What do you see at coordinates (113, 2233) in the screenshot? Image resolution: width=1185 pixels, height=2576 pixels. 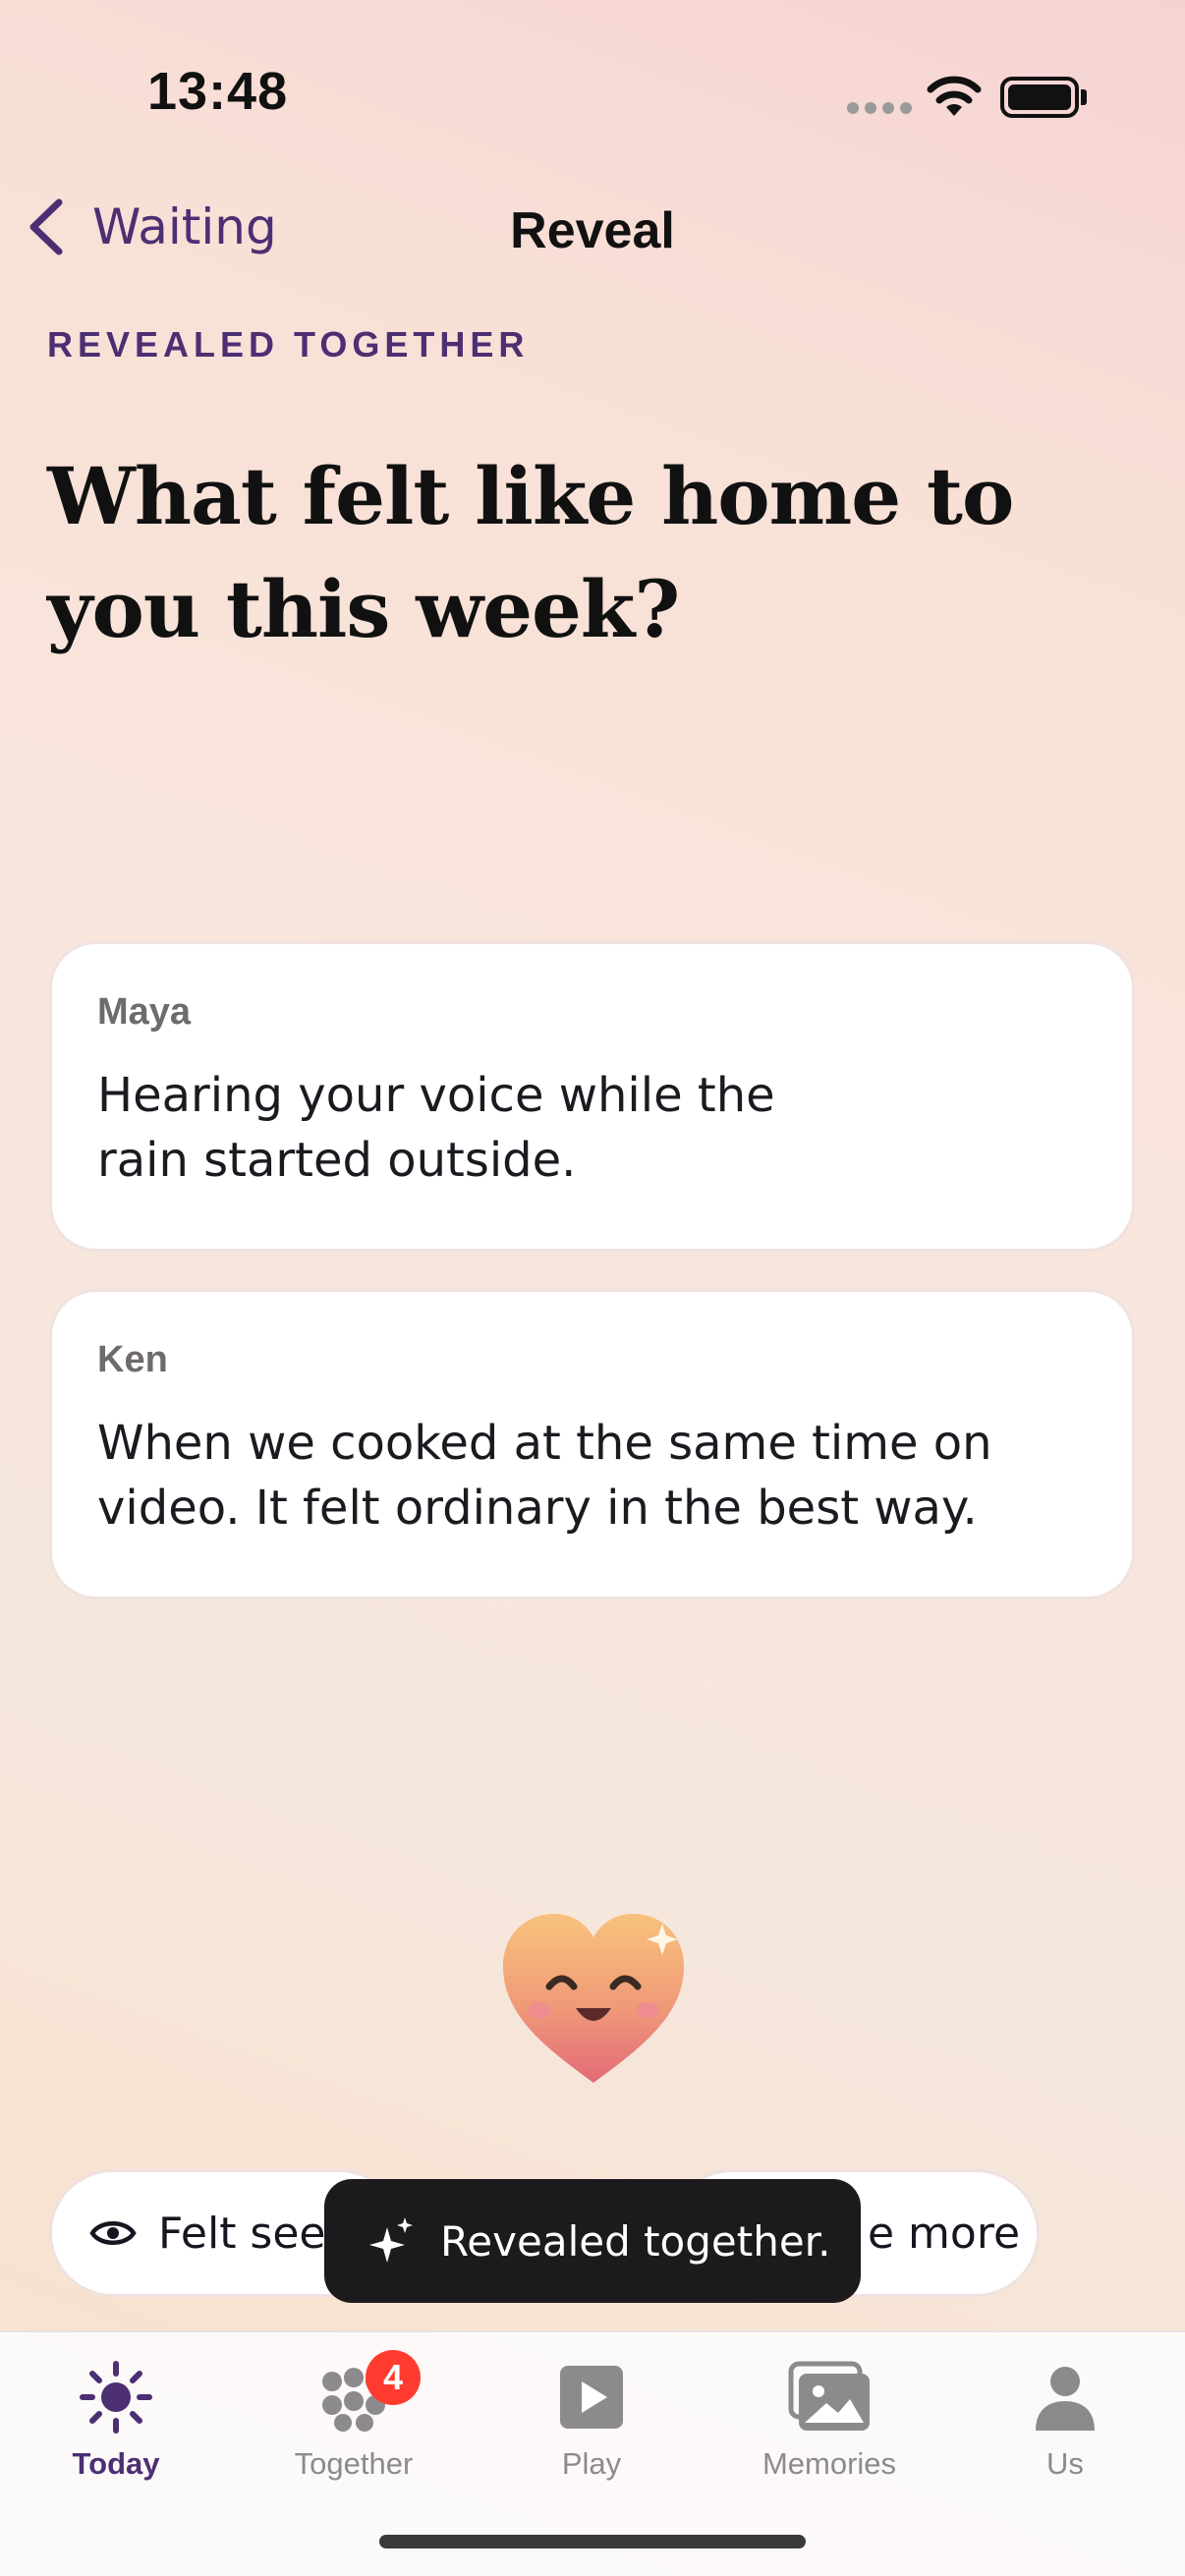 I see `eye-icon` at bounding box center [113, 2233].